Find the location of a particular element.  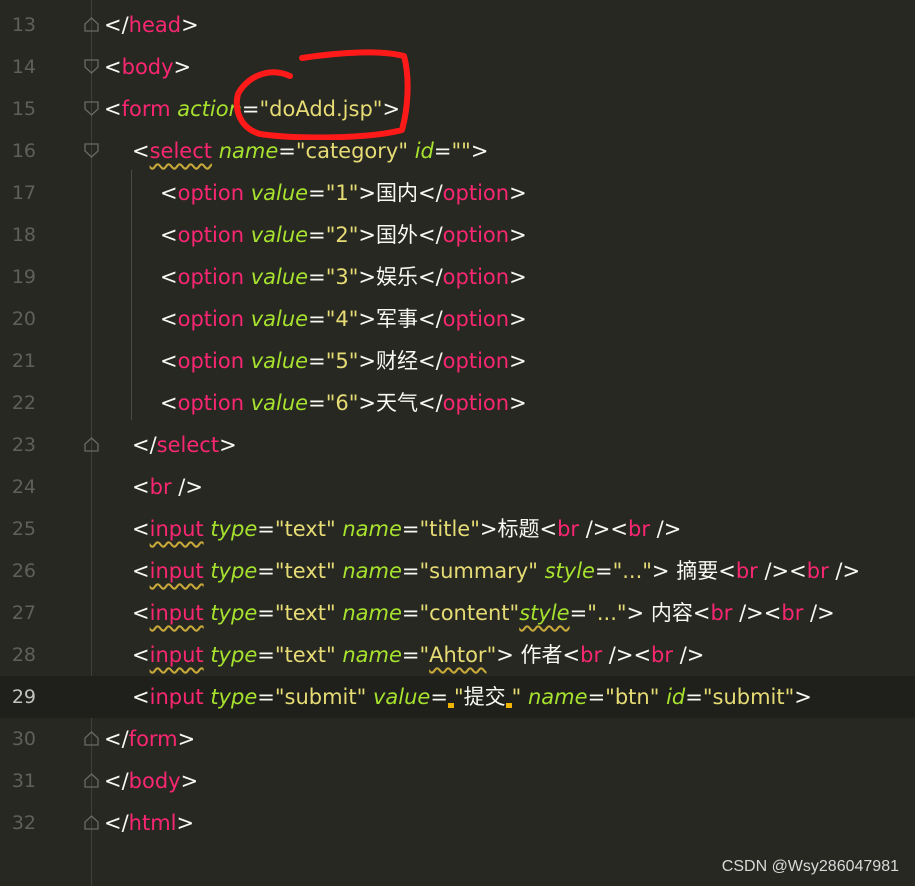

code-line: 15 <form action="doAdd.jsp"> is located at coordinates (457, 109).